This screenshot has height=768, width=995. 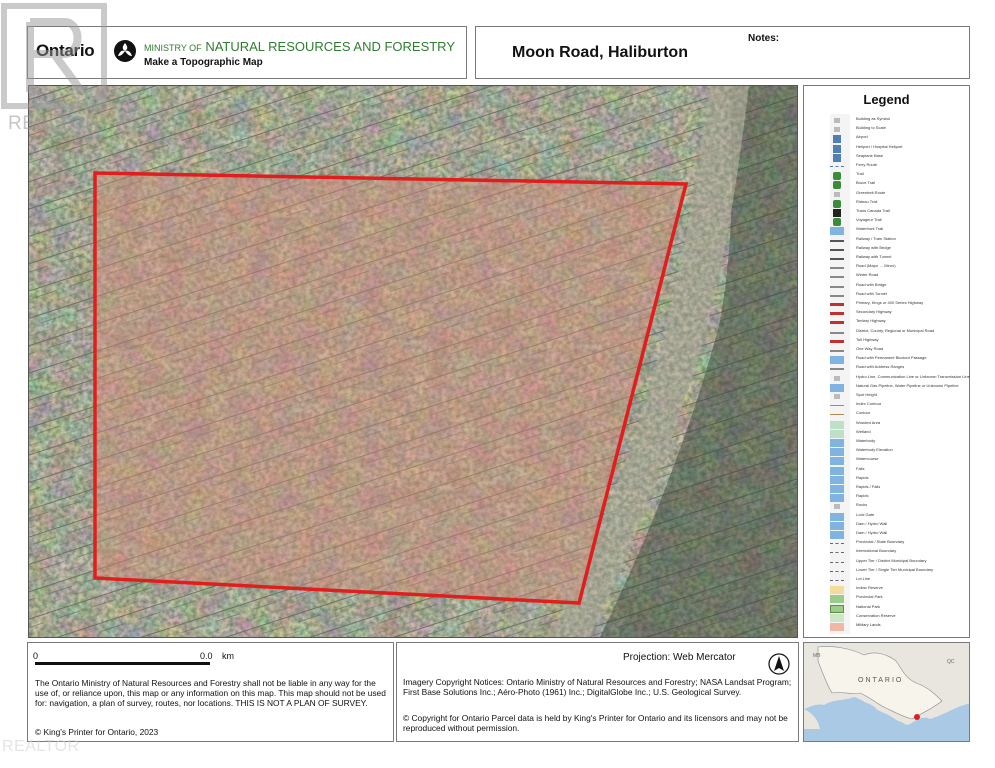 I want to click on inset-west-label: MB, so click(x=817, y=656).